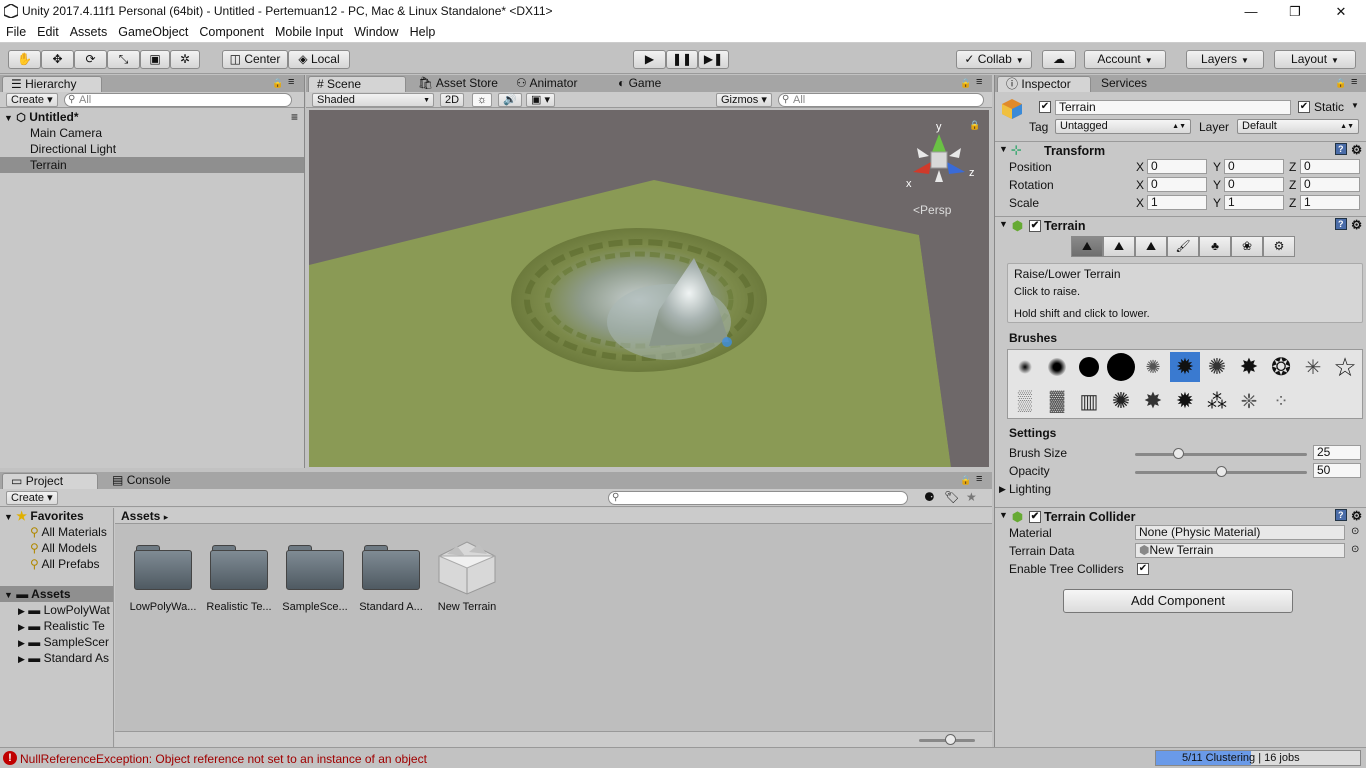 This screenshot has height=768, width=1366. I want to click on scale-x-input: 1, so click(1177, 202).